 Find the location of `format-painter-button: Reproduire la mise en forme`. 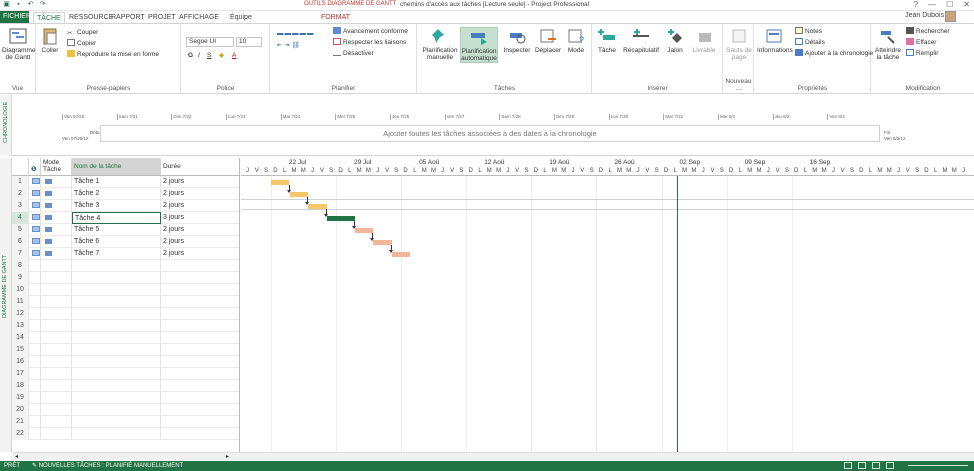

format-painter-button: Reproduire la mise en forme is located at coordinates (113, 54).